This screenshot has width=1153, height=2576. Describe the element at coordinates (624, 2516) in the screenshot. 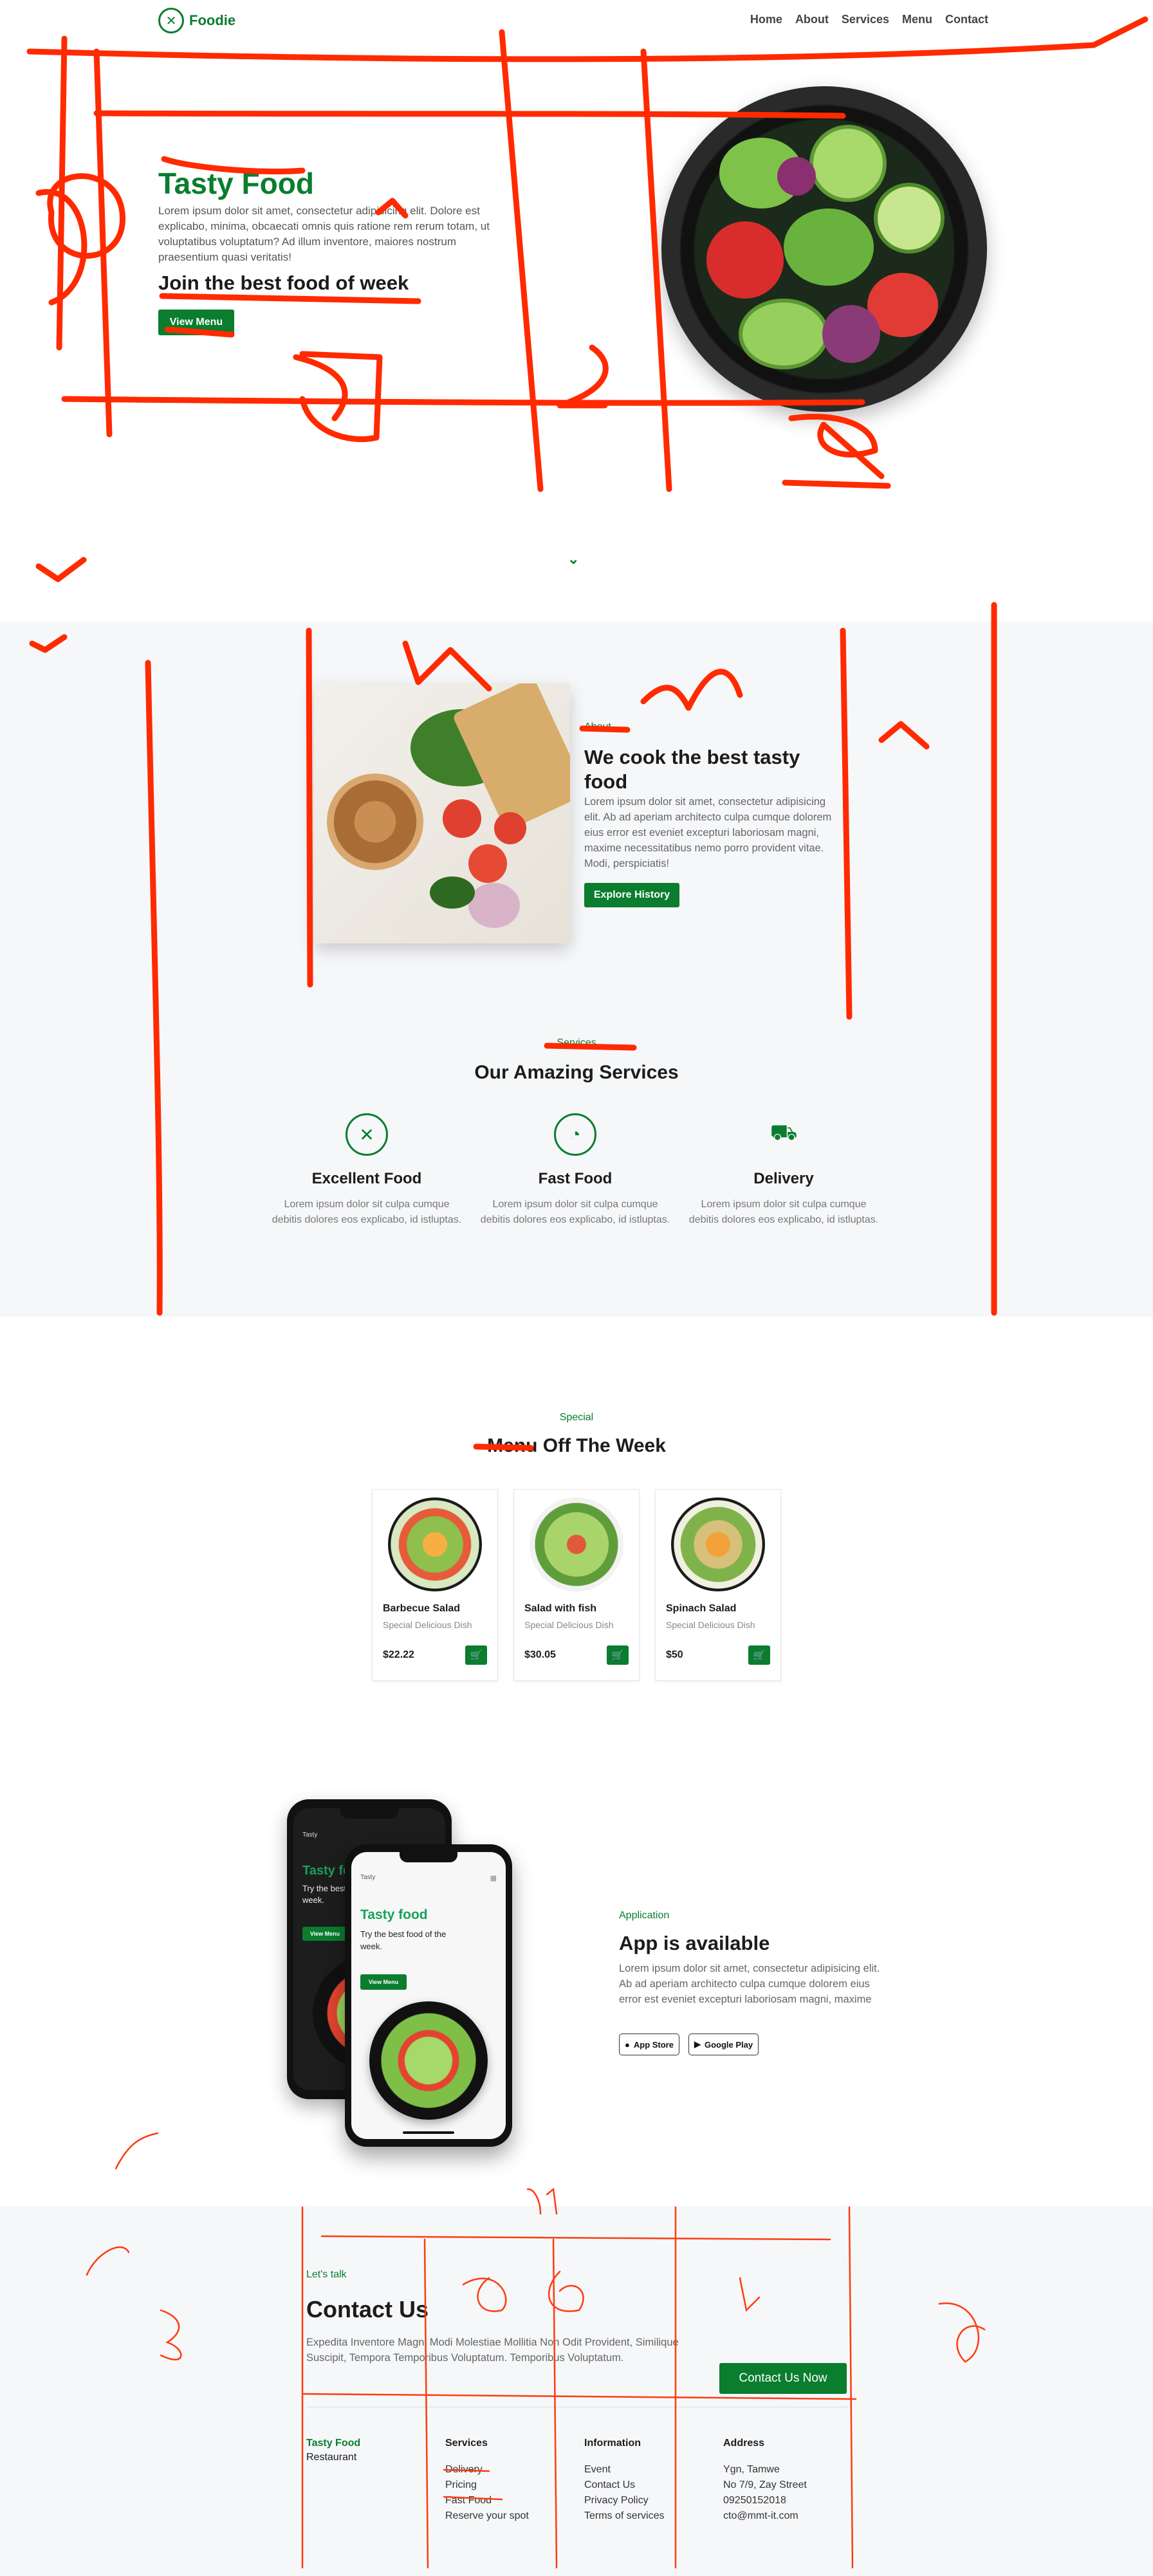

I see `footer-link: Terms of services` at that location.